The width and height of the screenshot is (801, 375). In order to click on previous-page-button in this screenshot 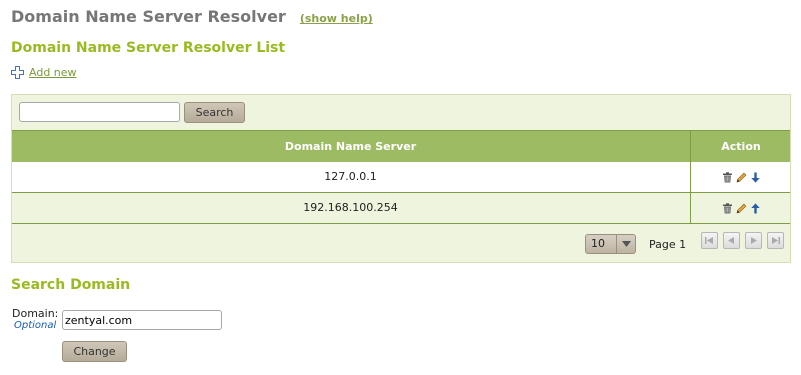, I will do `click(731, 240)`.